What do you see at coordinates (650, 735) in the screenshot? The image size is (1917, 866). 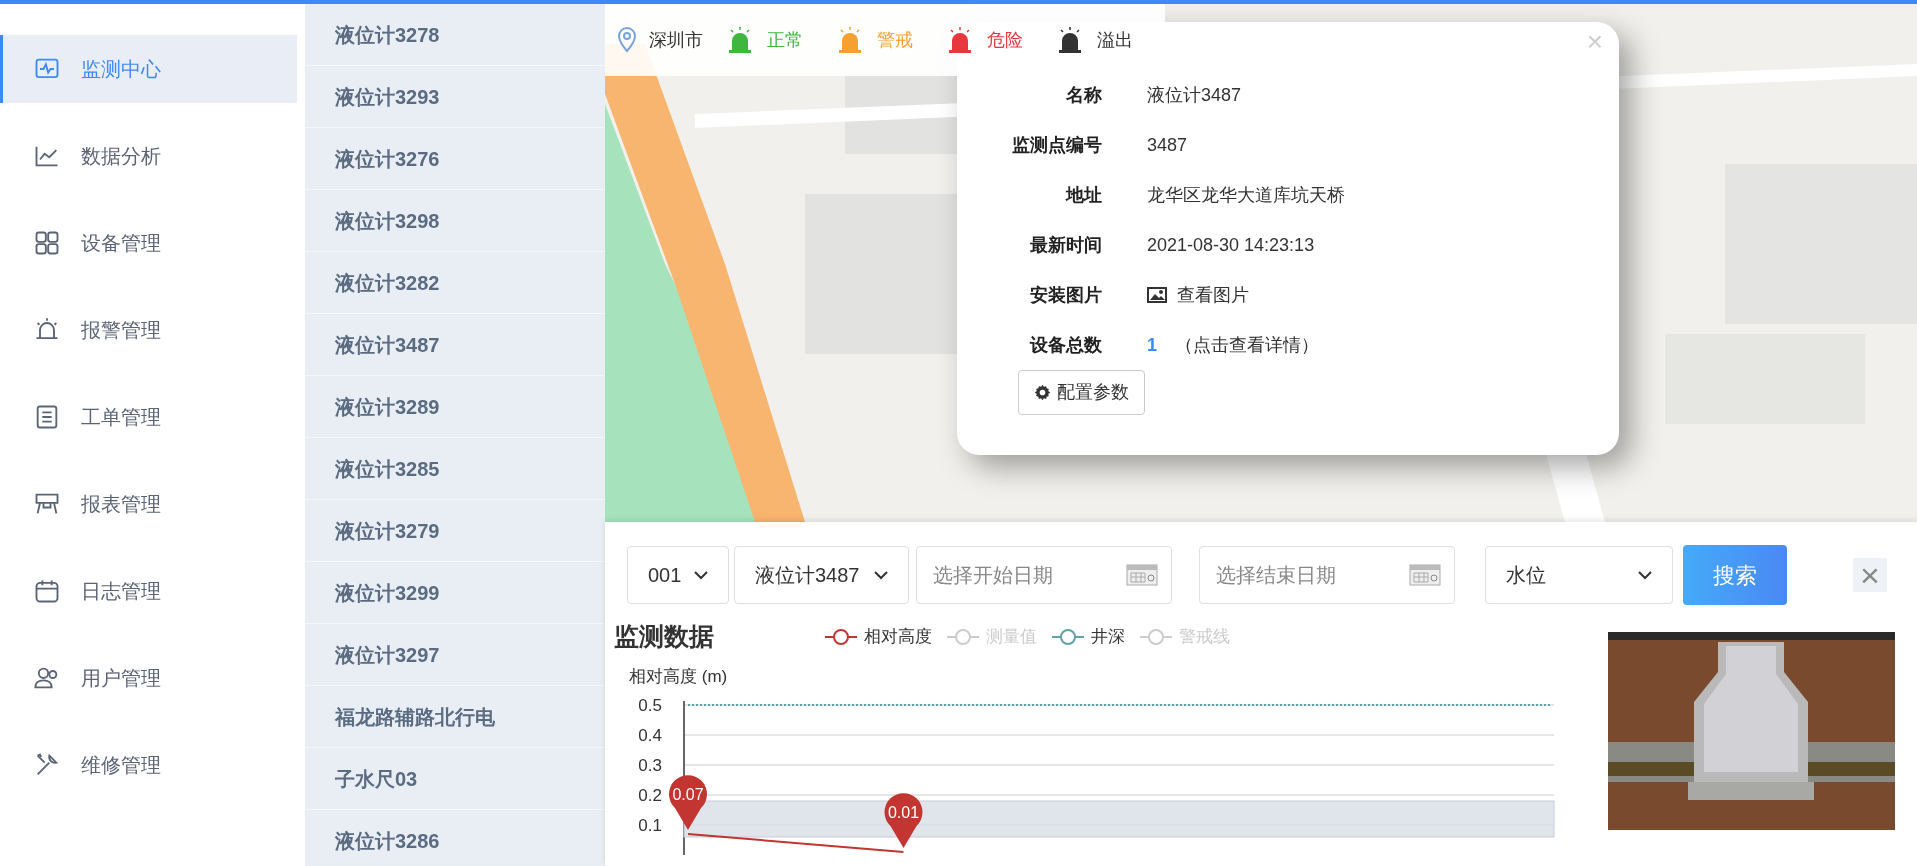 I see `tick-label: 0.4` at bounding box center [650, 735].